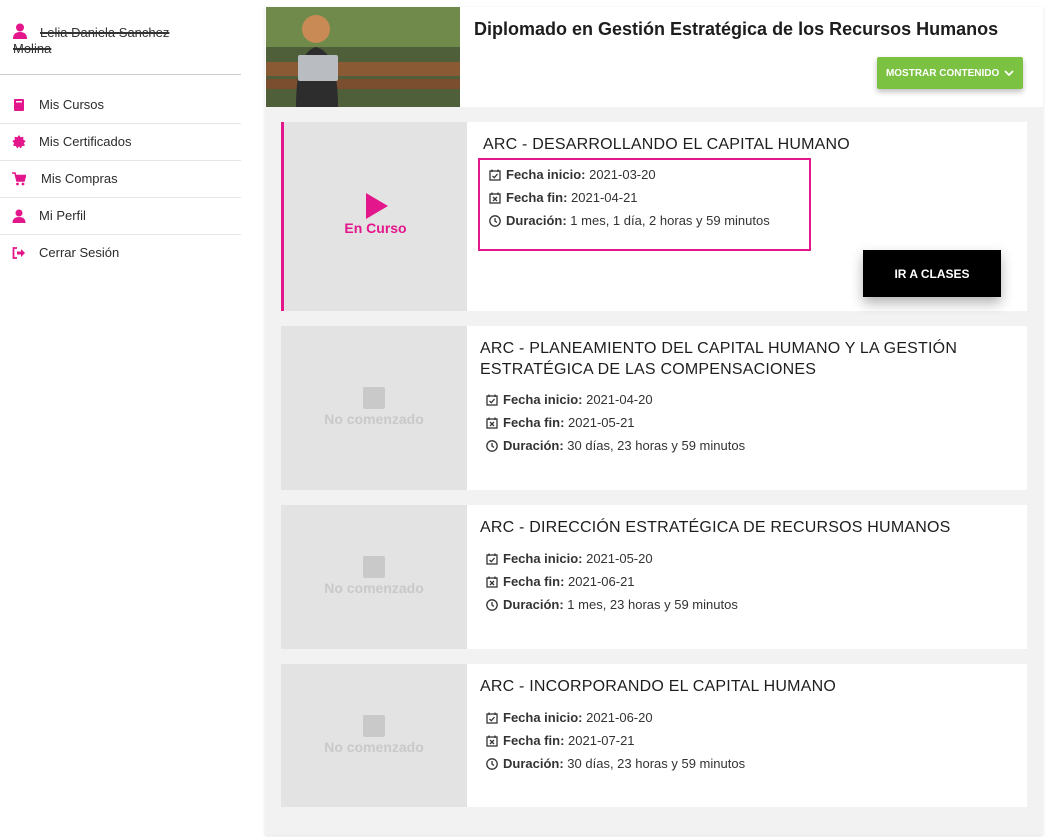 Image resolution: width=1053 pixels, height=837 pixels. Describe the element at coordinates (604, 197) in the screenshot. I see `end-date-value: 2021-04-21` at that location.